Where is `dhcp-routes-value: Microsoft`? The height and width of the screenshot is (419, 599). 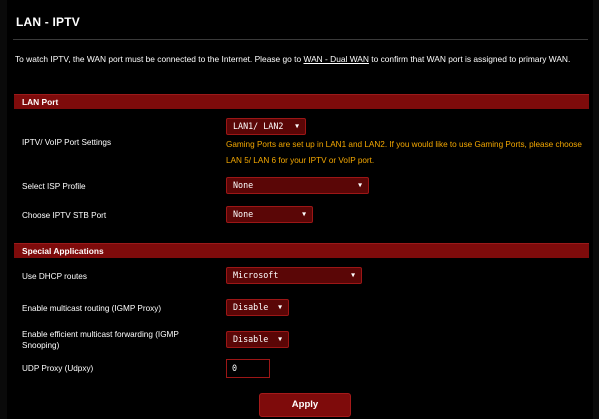
dhcp-routes-value: Microsoft is located at coordinates (256, 275).